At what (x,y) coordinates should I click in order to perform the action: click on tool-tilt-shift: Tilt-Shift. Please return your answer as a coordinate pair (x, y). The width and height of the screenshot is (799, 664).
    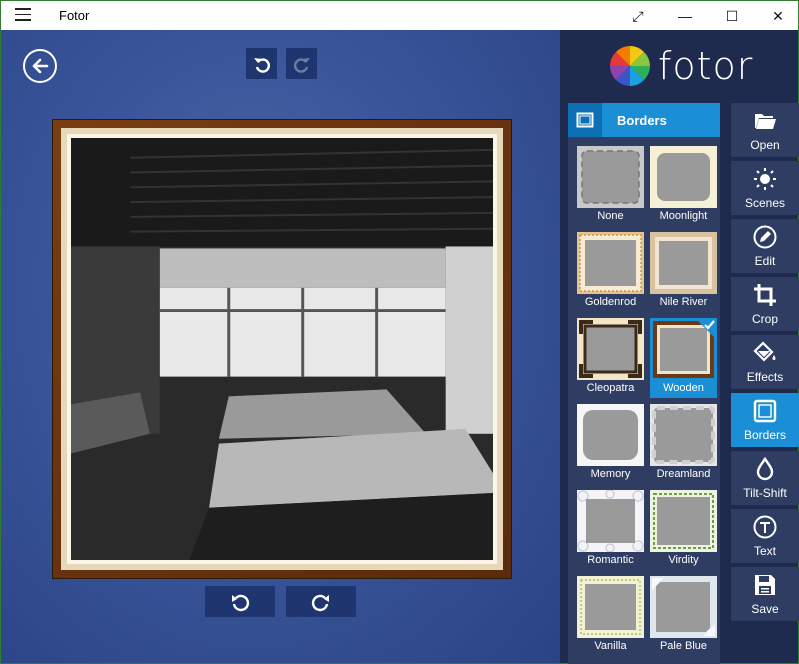
    Looking at the image, I should click on (765, 478).